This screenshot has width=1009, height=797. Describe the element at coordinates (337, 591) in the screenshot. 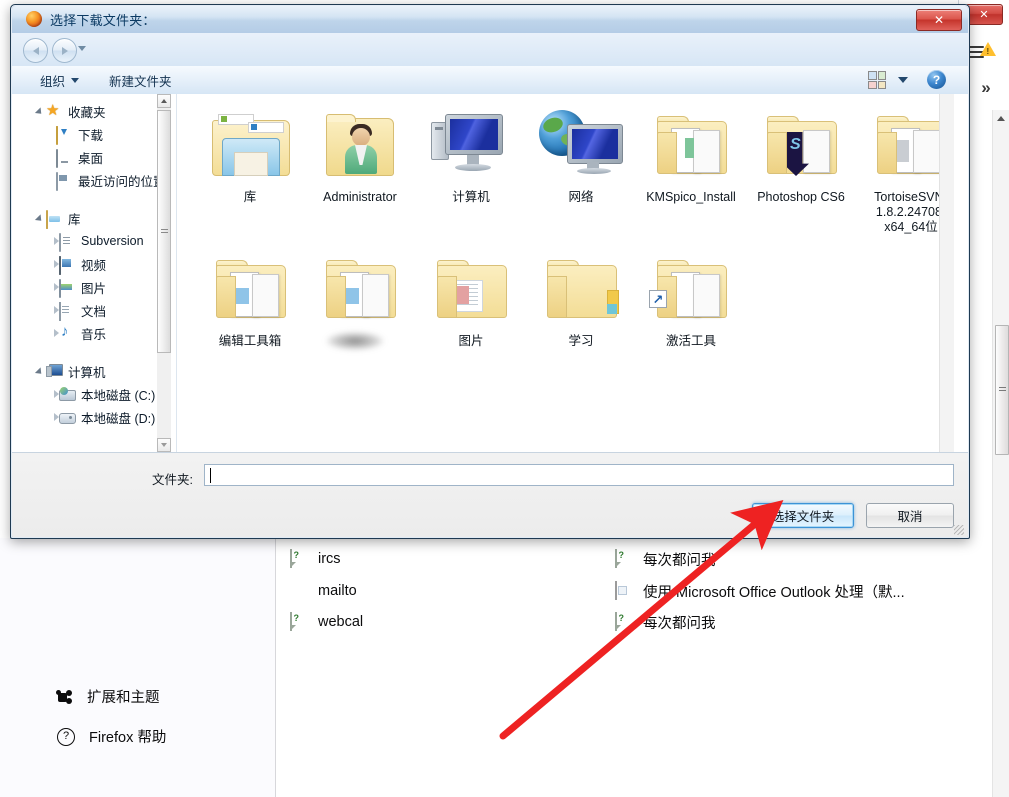

I see `handler-protocol: mailto` at that location.